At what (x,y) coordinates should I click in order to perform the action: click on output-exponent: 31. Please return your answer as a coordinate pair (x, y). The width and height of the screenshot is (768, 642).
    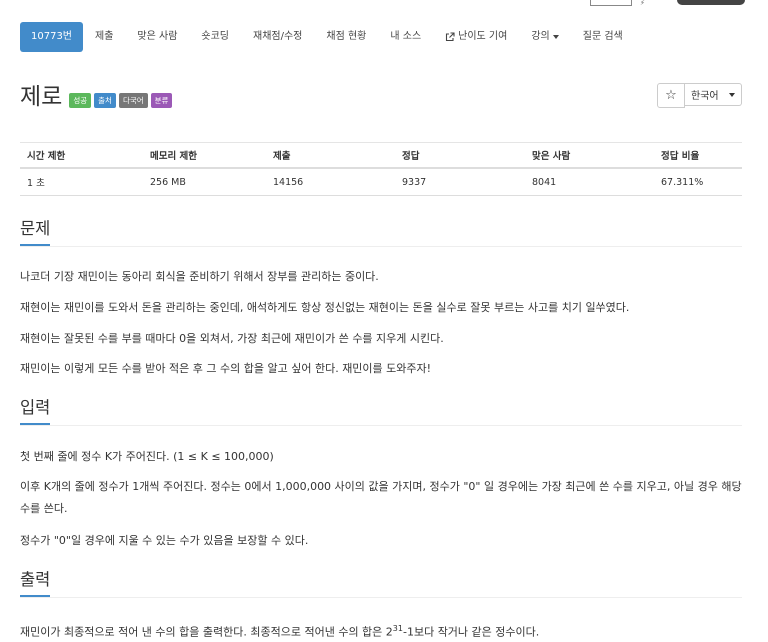
    Looking at the image, I should click on (397, 628).